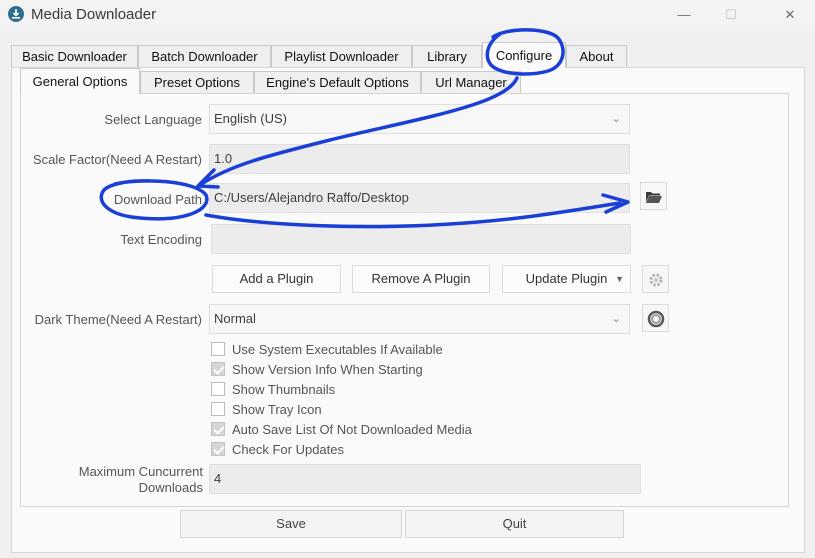  I want to click on close-button: ✕, so click(790, 15).